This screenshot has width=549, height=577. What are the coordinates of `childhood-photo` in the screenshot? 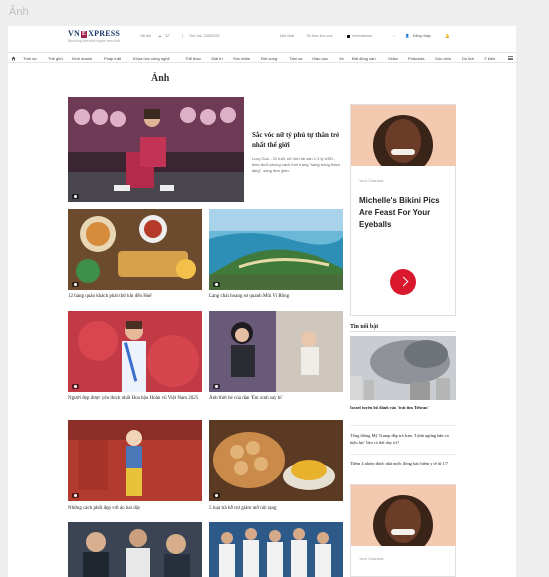 It's located at (276, 351).